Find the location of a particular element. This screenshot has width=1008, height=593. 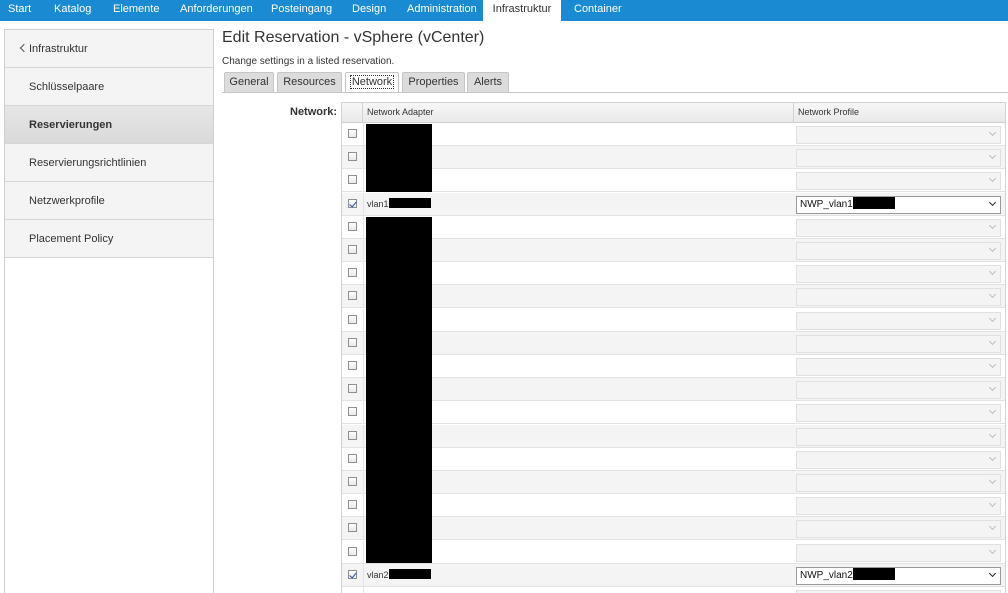

tab-resources: Resources is located at coordinates (309, 82).